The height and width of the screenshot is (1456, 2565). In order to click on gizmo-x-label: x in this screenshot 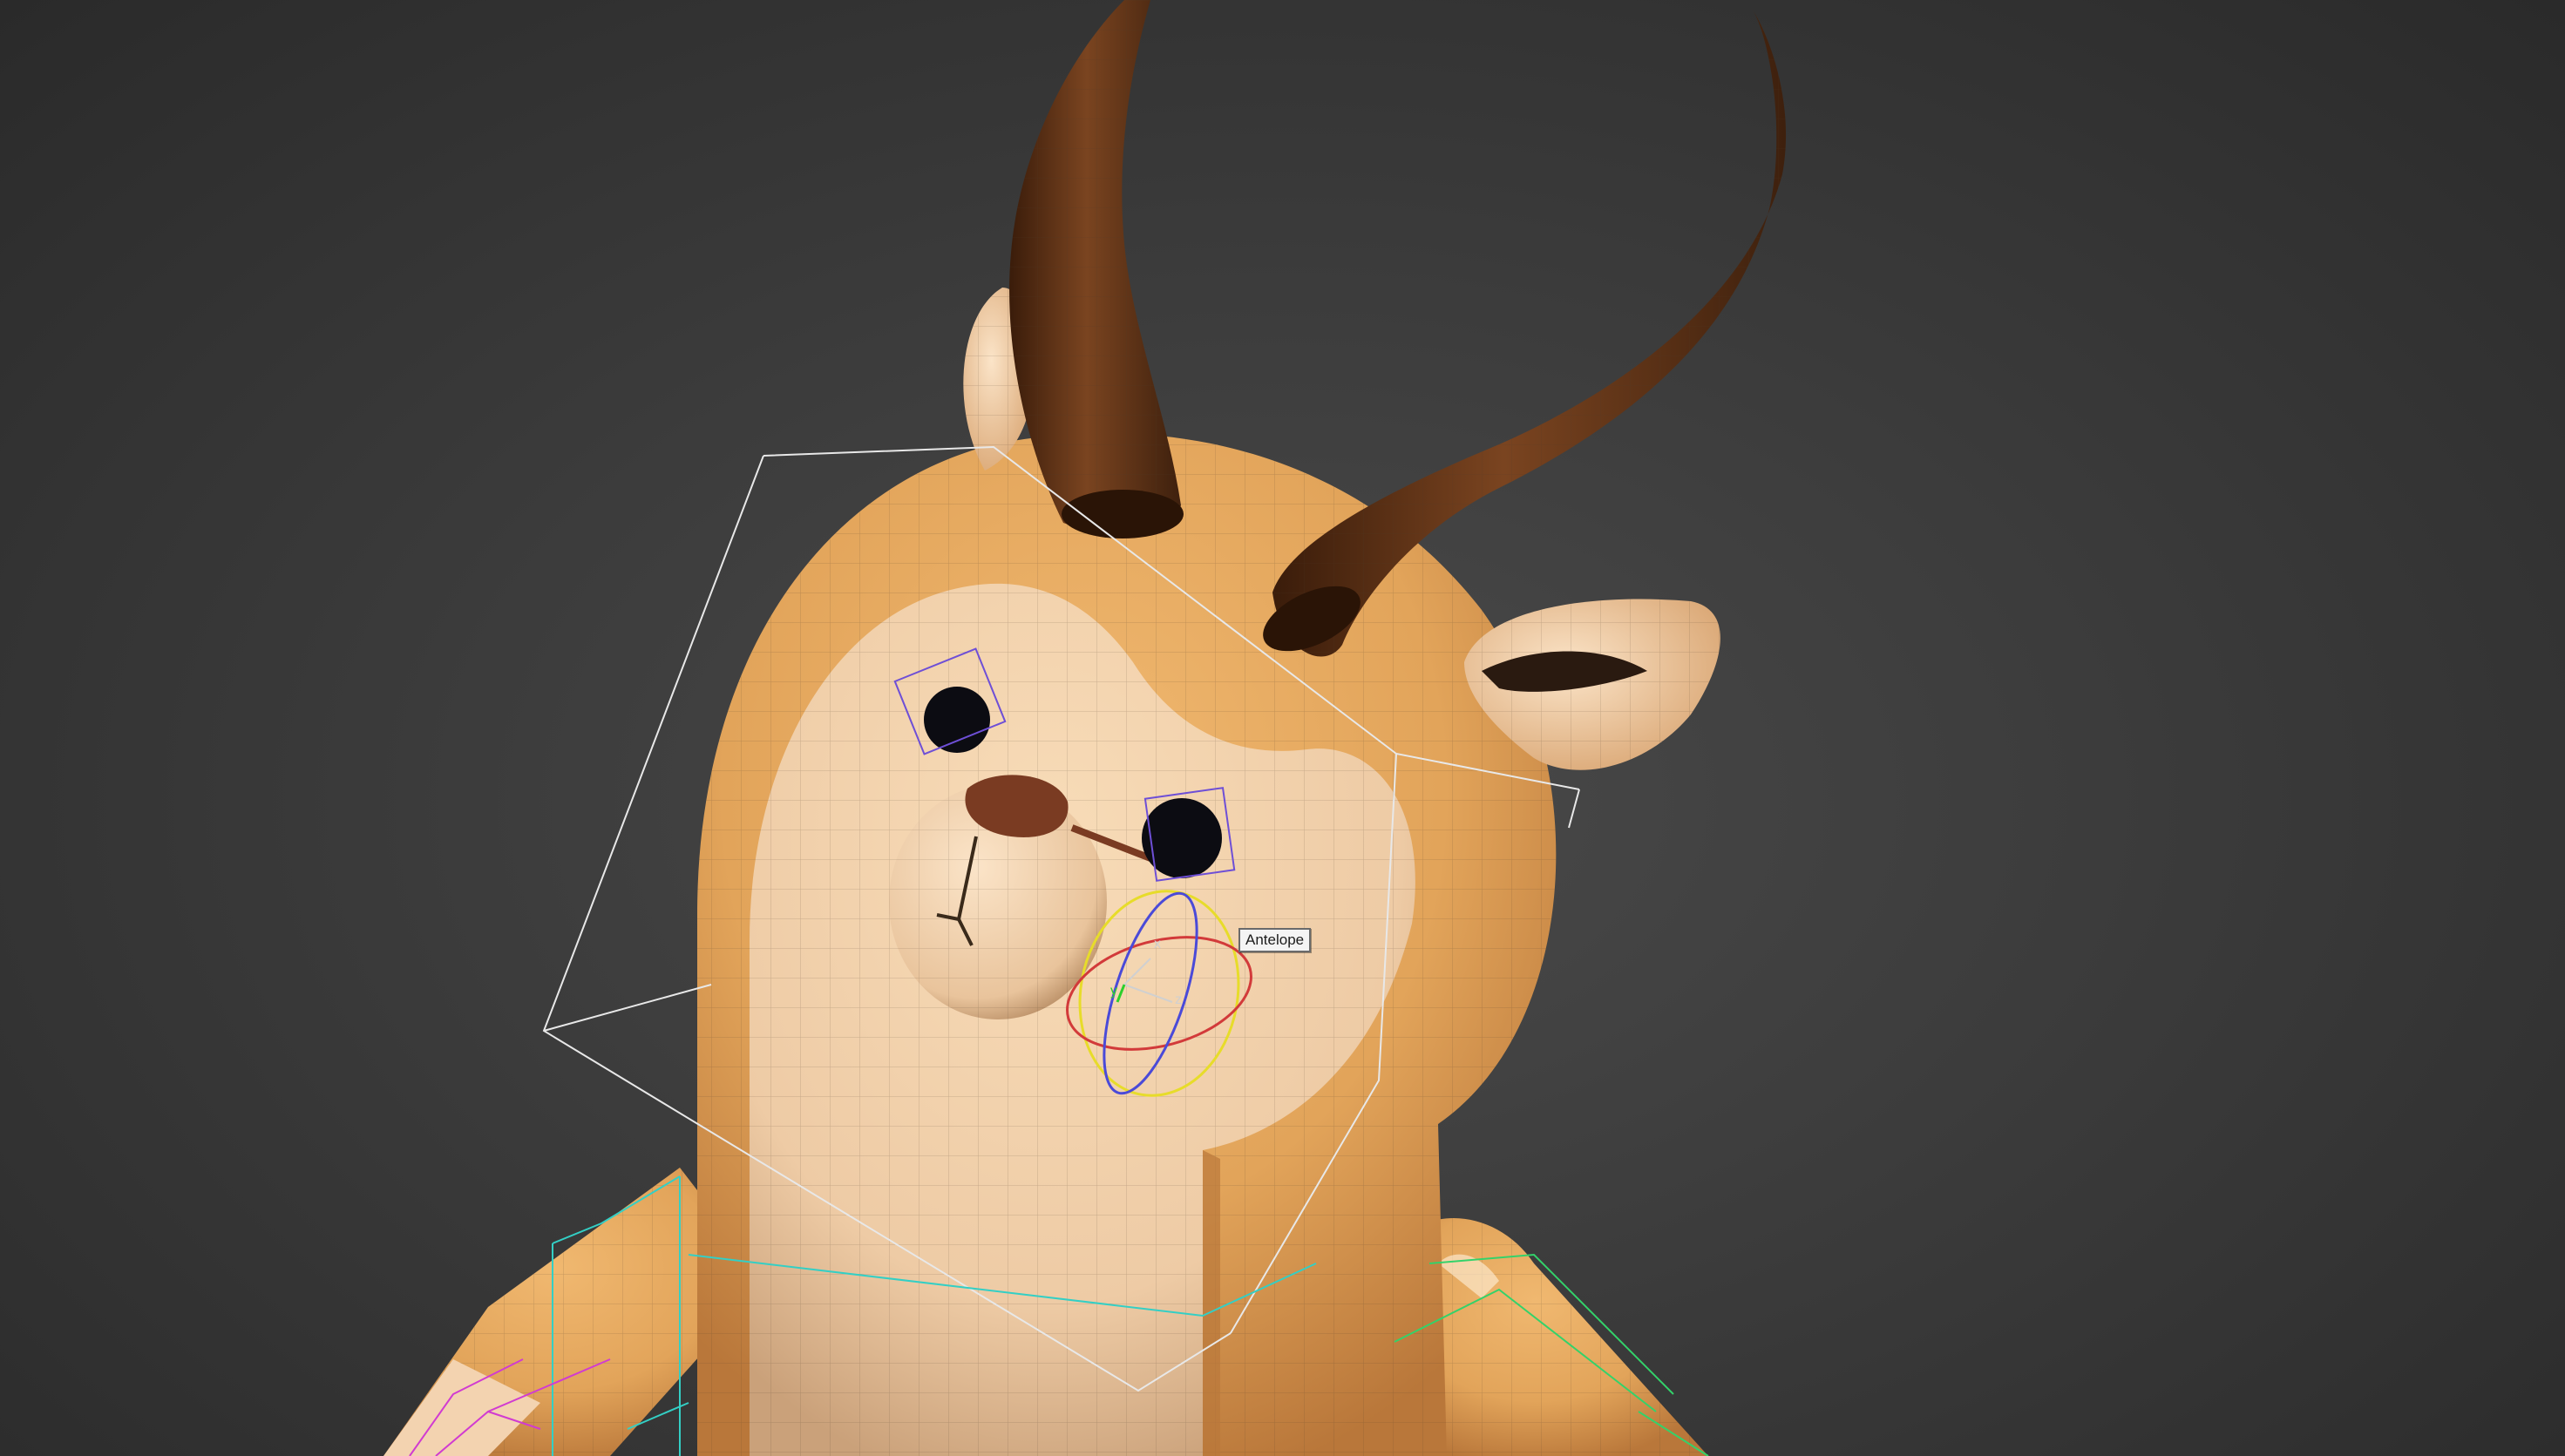, I will do `click(1157, 944)`.